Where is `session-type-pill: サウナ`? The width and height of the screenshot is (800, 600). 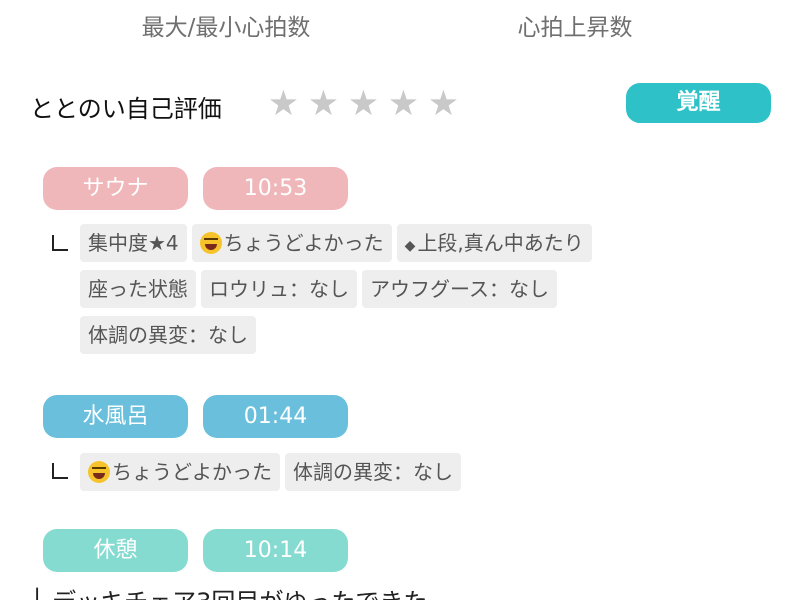
session-type-pill: サウナ is located at coordinates (115, 188).